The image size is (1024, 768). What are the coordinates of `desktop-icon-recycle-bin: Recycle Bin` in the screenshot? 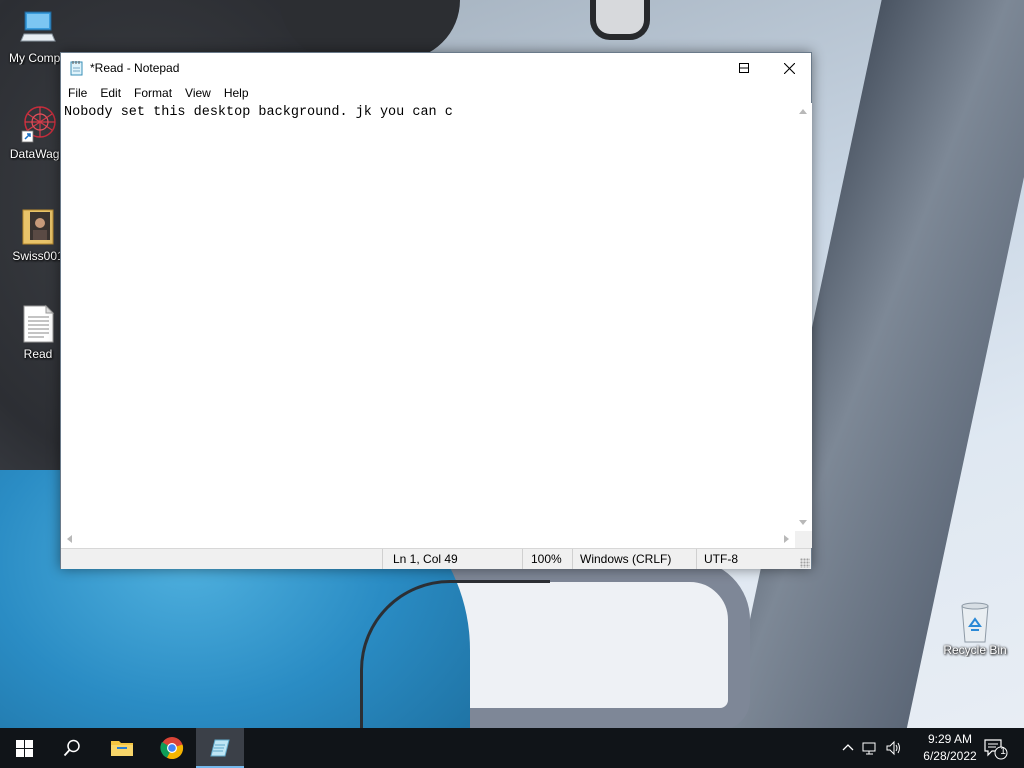 It's located at (975, 628).